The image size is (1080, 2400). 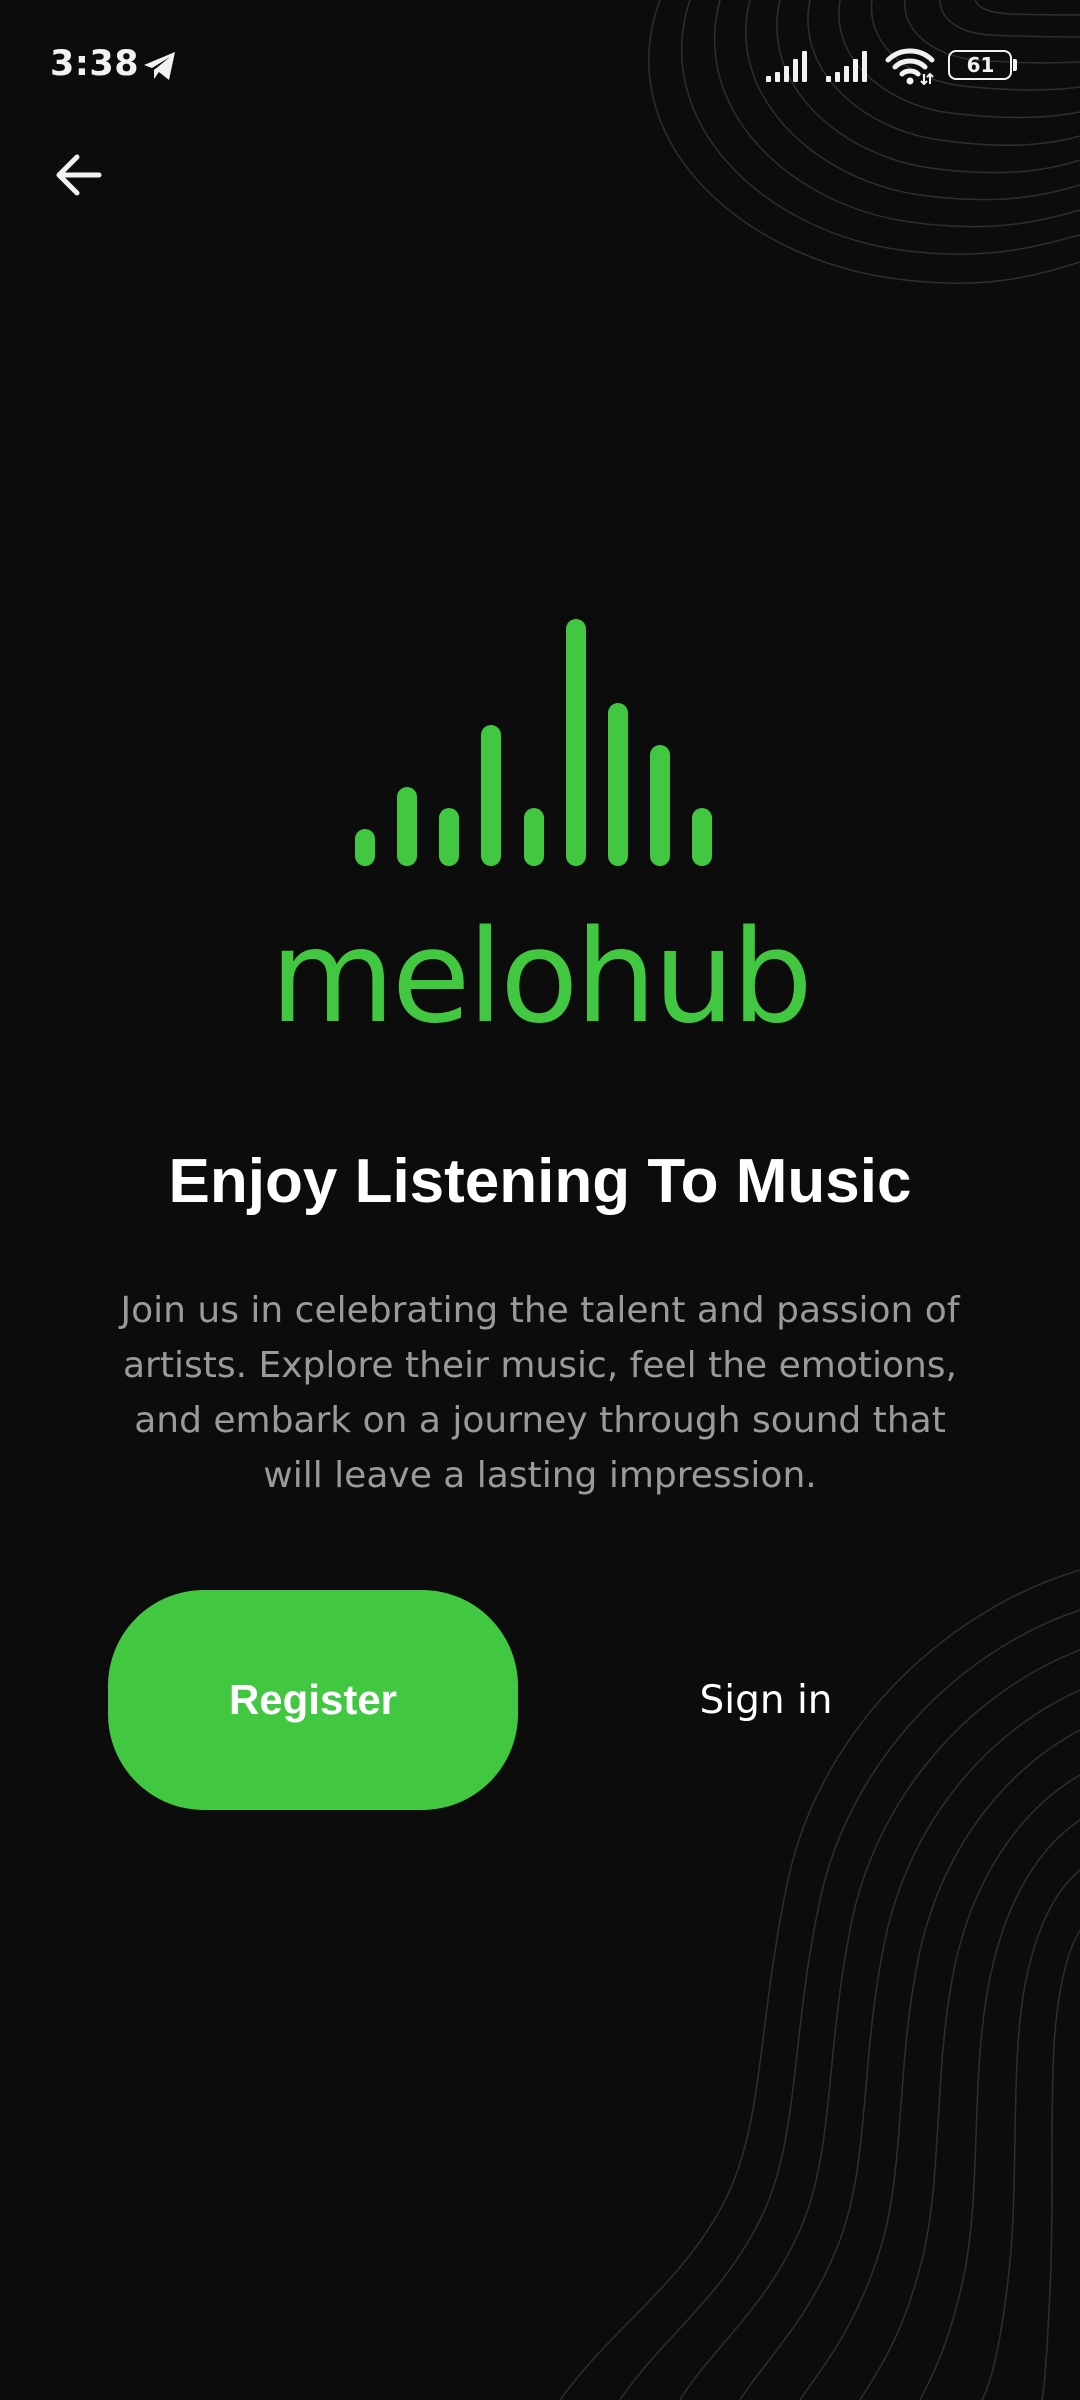 What do you see at coordinates (313, 1700) in the screenshot?
I see `register-button: Register` at bounding box center [313, 1700].